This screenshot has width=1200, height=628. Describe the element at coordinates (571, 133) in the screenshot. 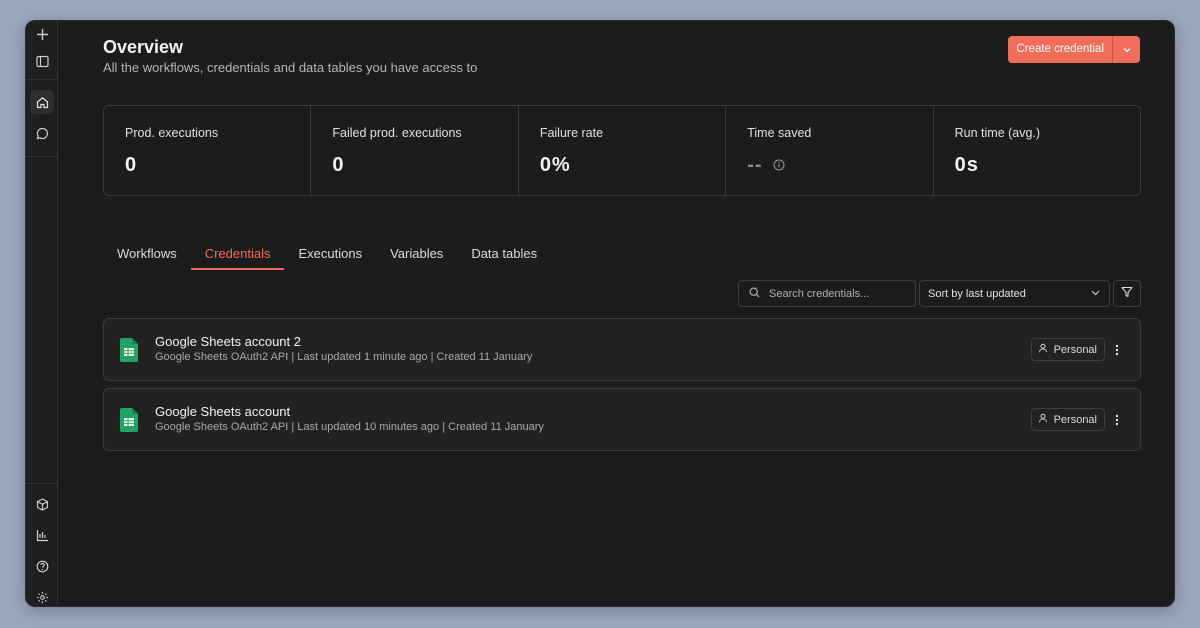

I see `stat-label: Failure rate` at that location.